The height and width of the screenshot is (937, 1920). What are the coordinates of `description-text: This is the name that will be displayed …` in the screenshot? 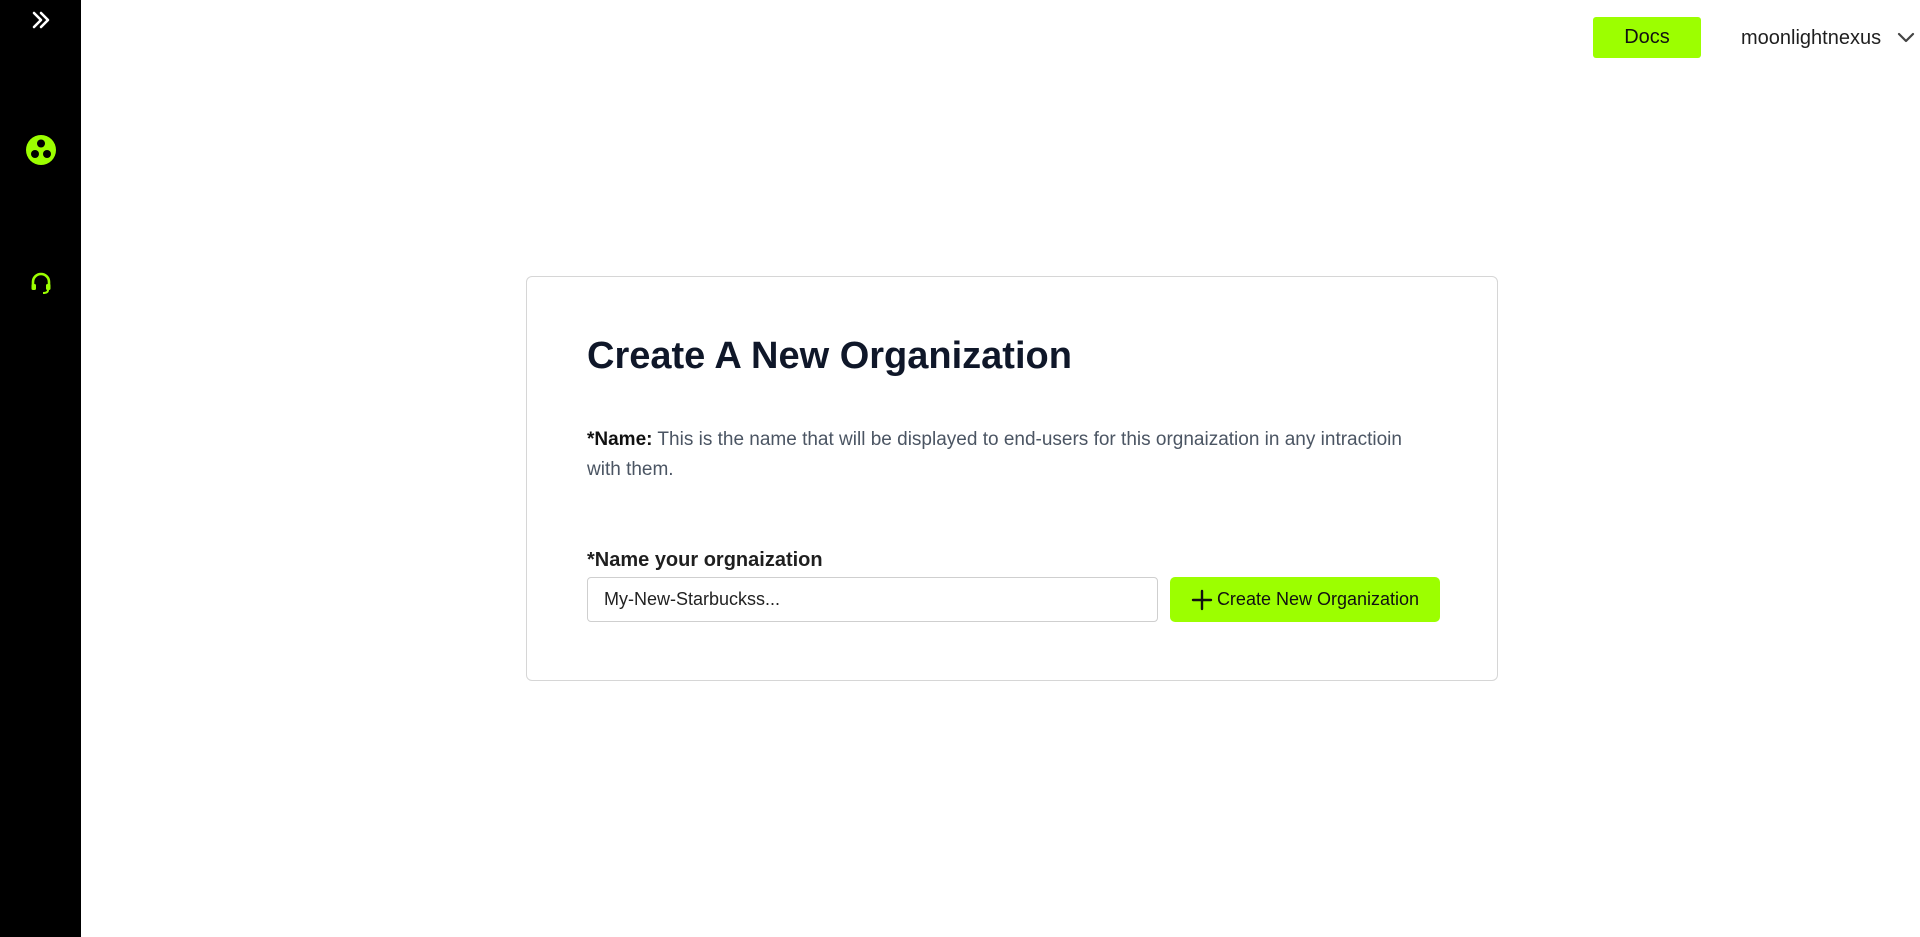 It's located at (994, 454).